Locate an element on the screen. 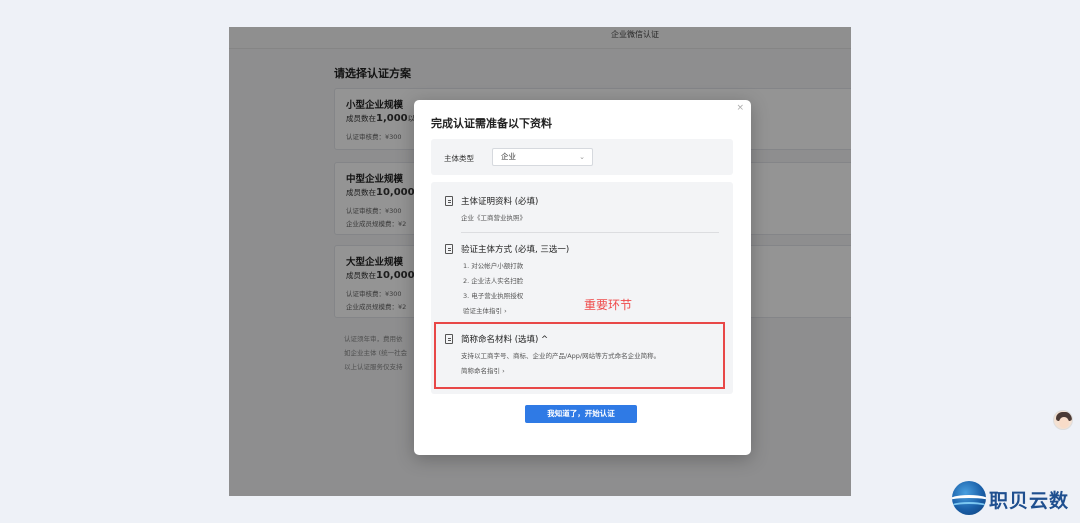  modal-title: 完成认证需准备以下资料 is located at coordinates (491, 123).